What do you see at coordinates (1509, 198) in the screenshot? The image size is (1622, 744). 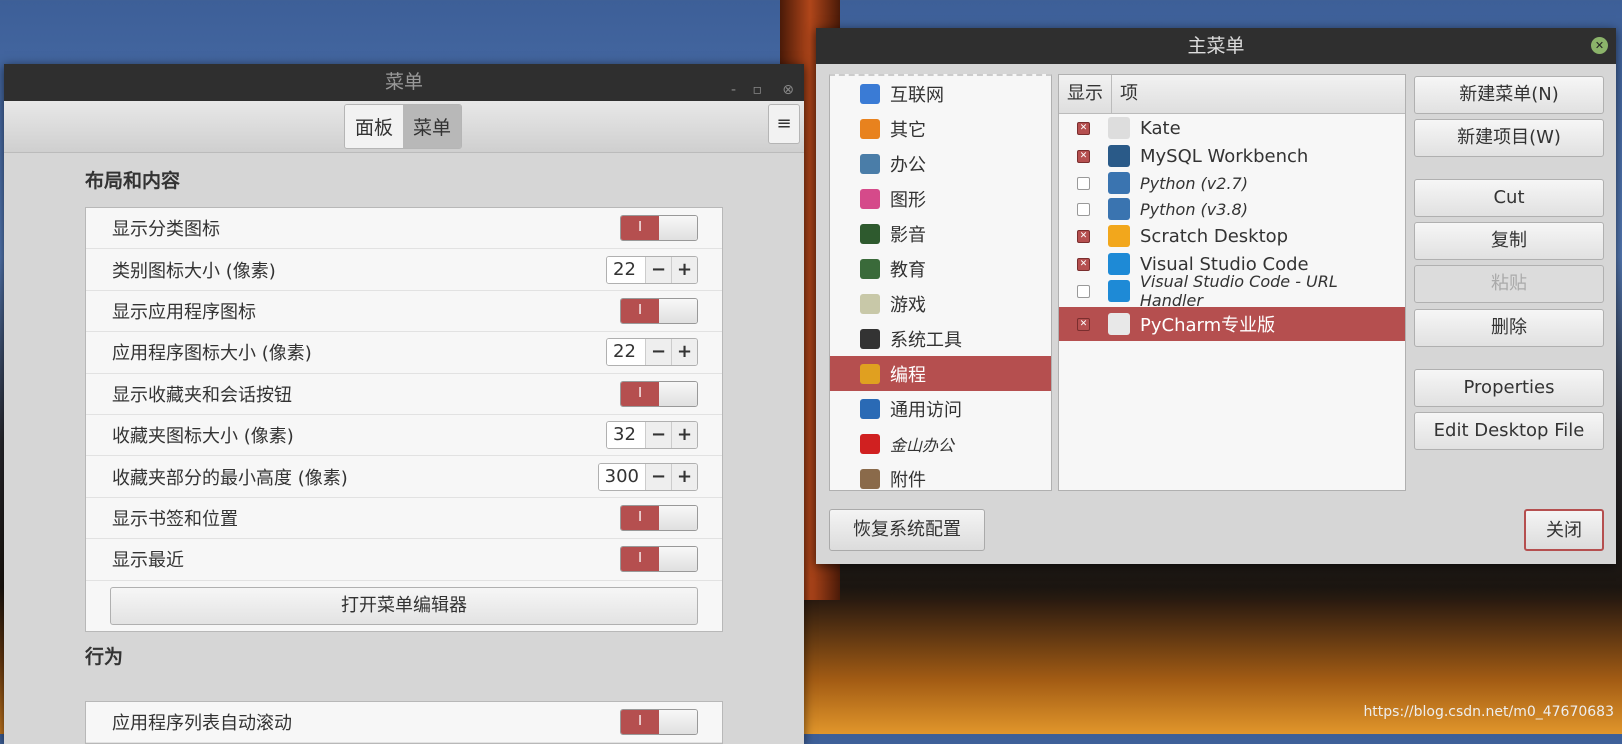 I see `cut-button: Cut` at bounding box center [1509, 198].